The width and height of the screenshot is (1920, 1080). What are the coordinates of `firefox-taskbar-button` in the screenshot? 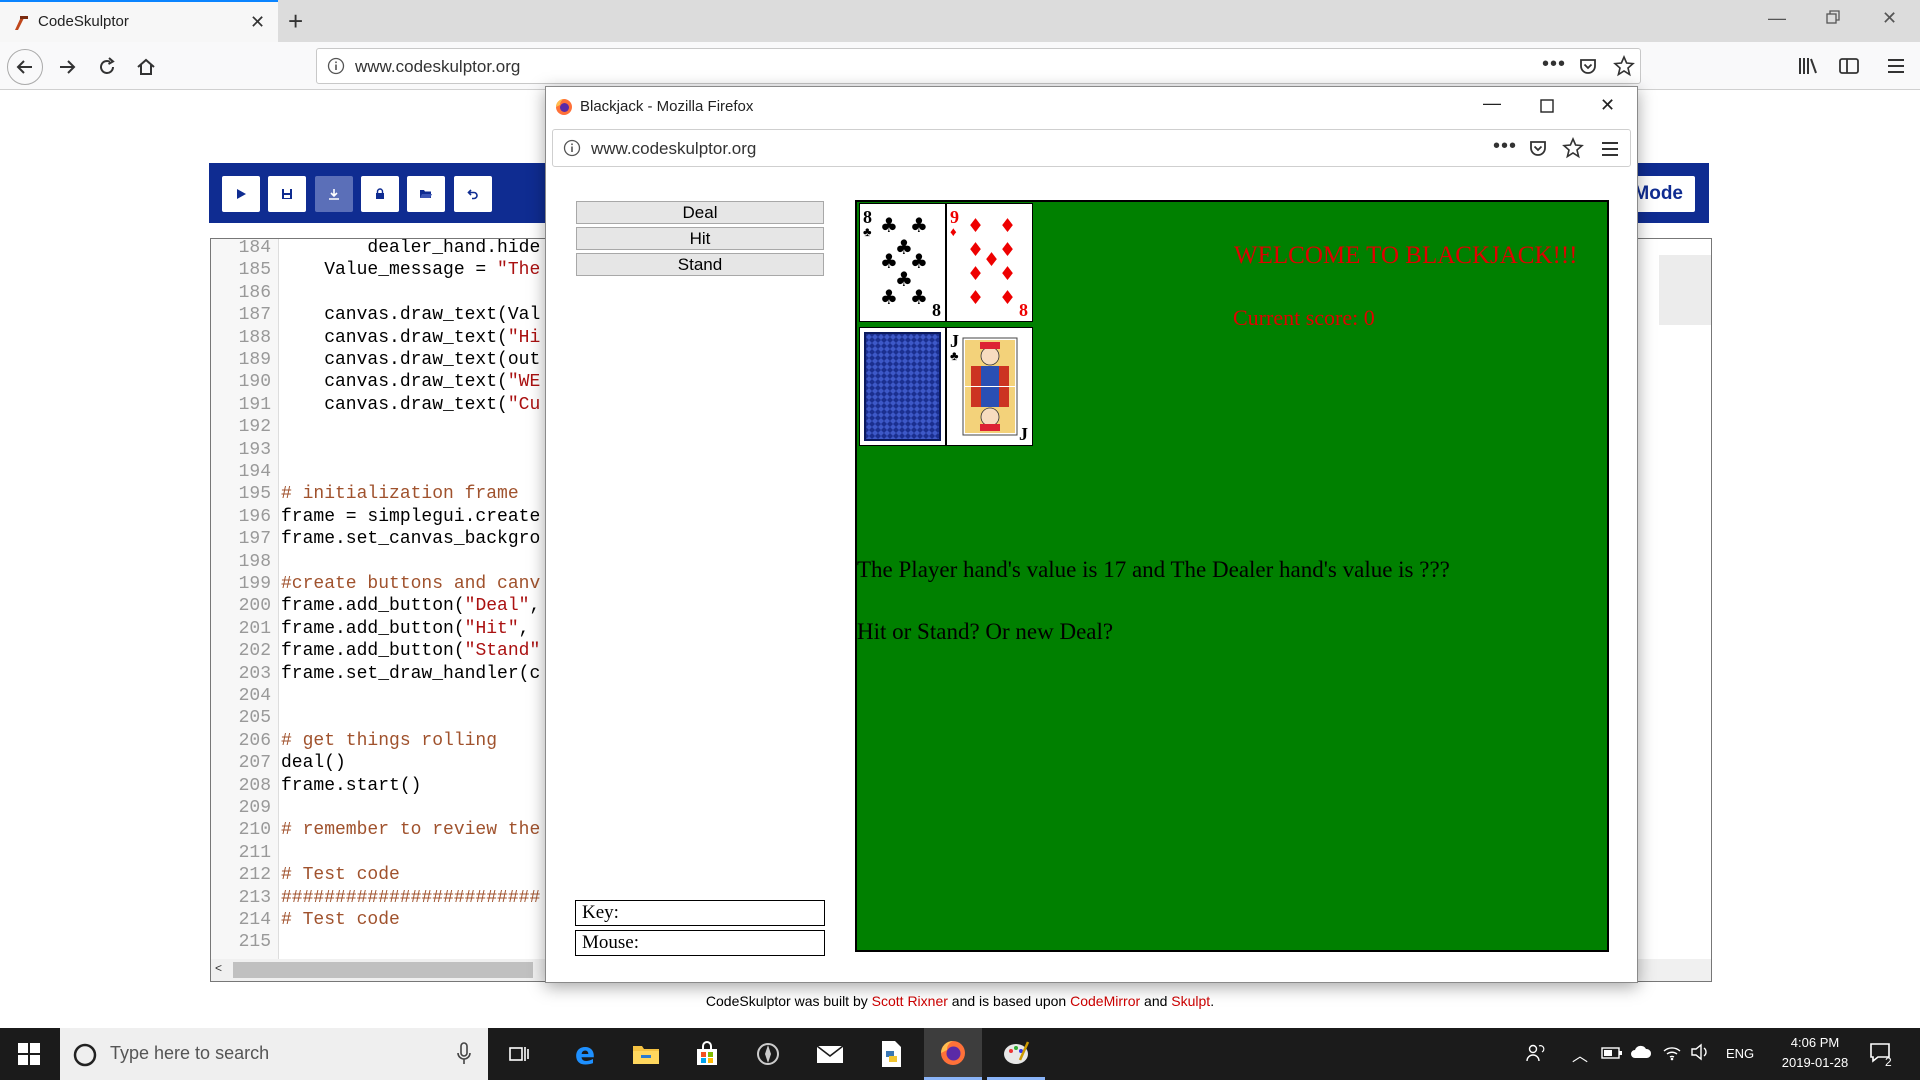 It's located at (953, 1054).